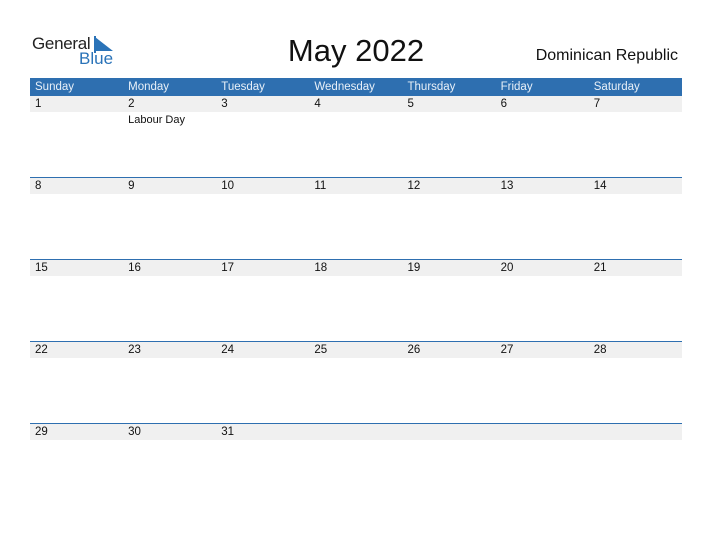 This screenshot has width=712, height=550. I want to click on weekday-tuesday: Tuesday, so click(243, 87).